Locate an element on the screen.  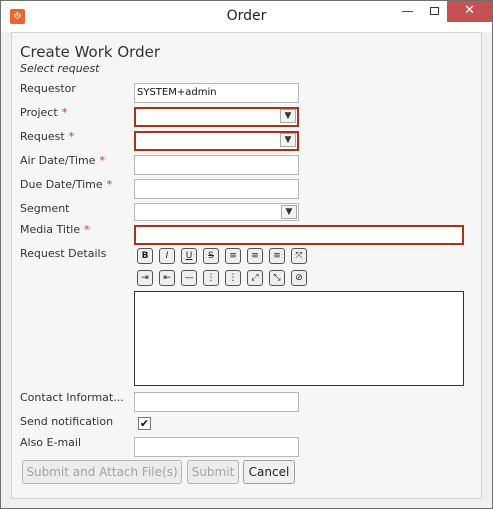
send-notification-label: Send notification is located at coordinates (67, 421).